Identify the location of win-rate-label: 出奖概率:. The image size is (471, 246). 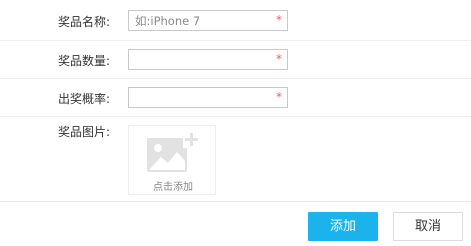
(84, 99).